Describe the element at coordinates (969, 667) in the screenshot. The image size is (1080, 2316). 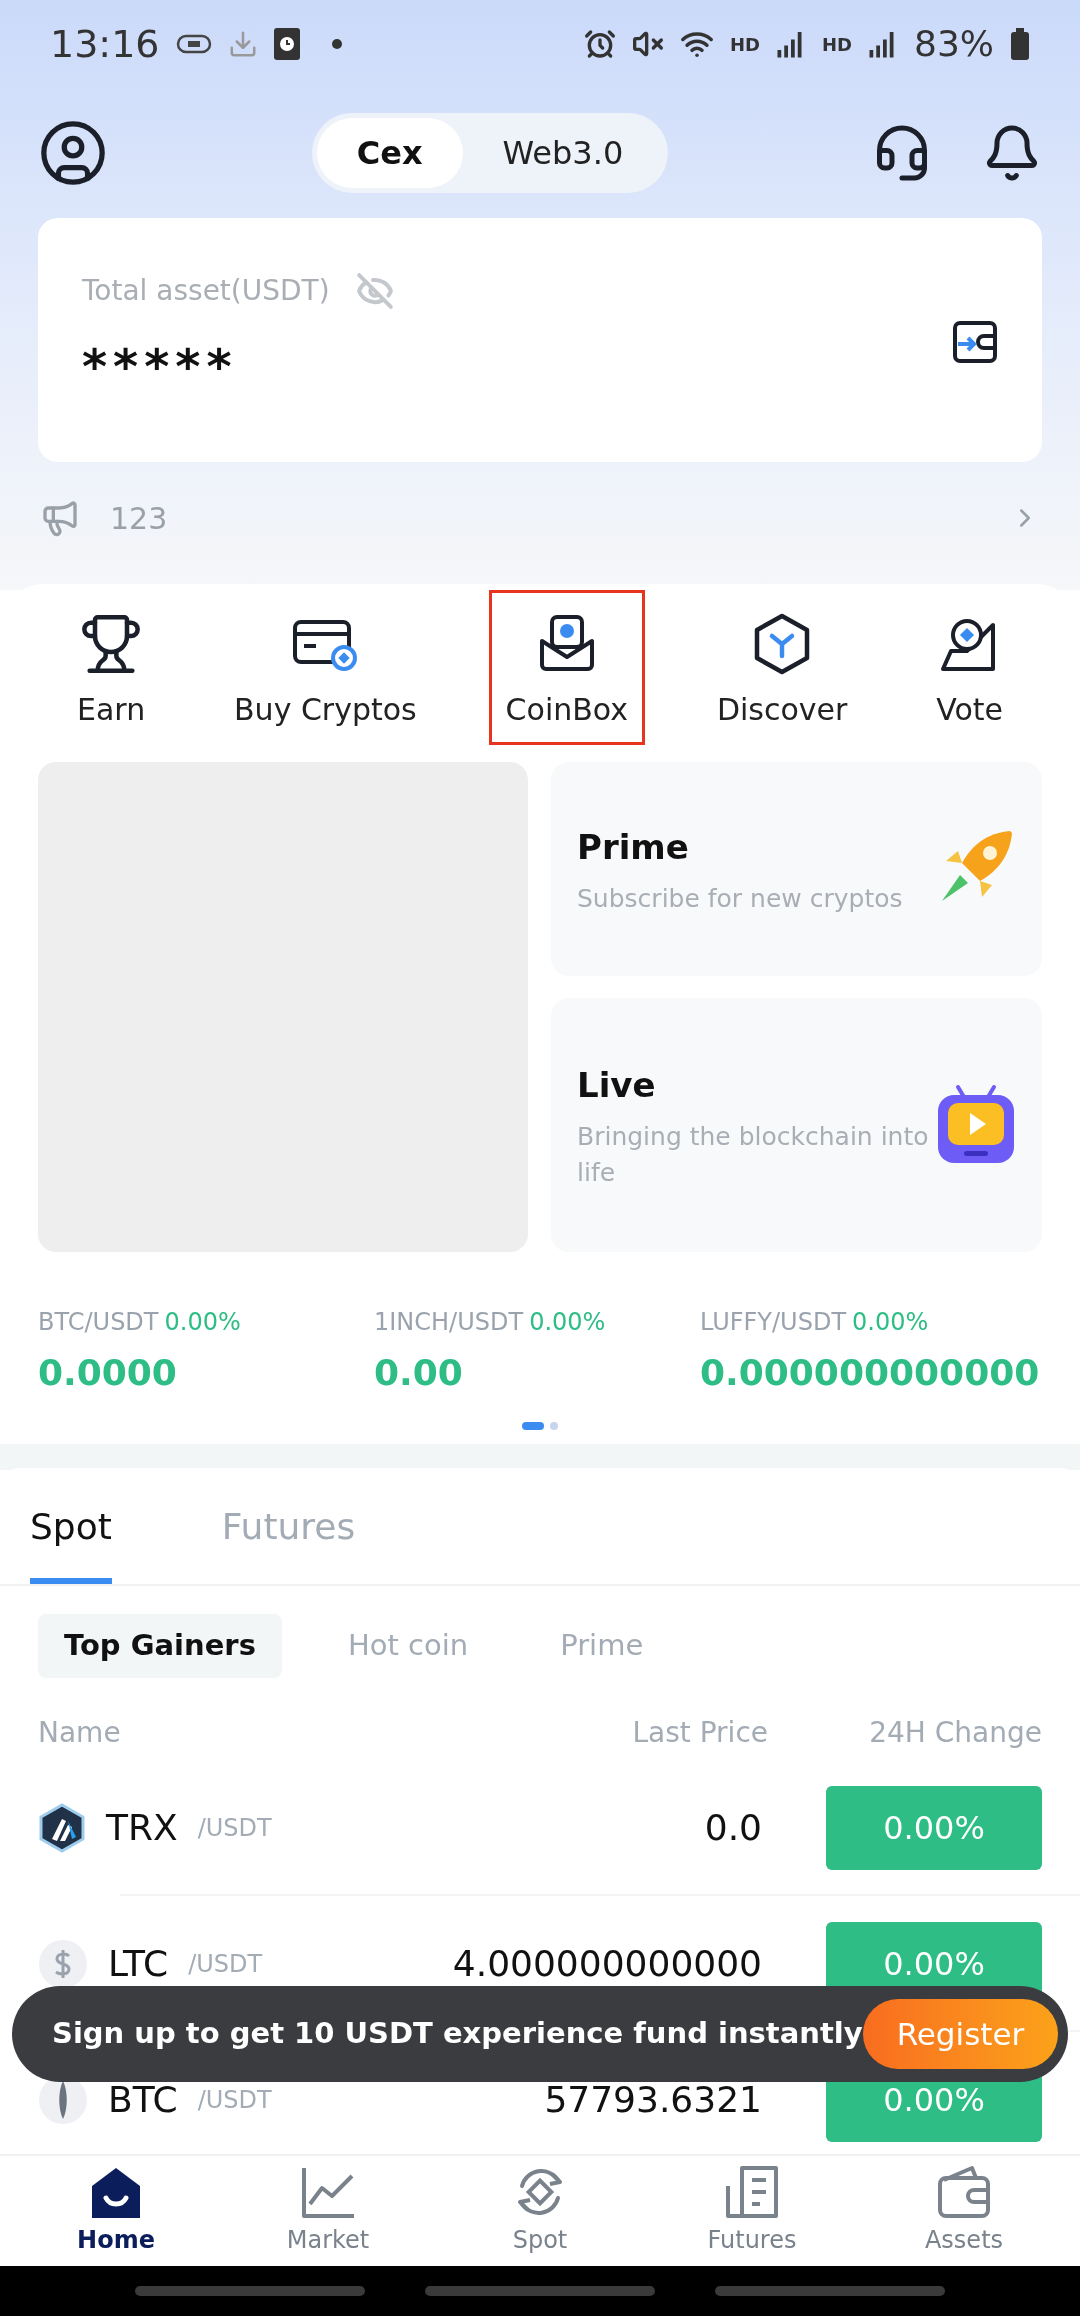
I see `shortcut-button: Vote` at that location.